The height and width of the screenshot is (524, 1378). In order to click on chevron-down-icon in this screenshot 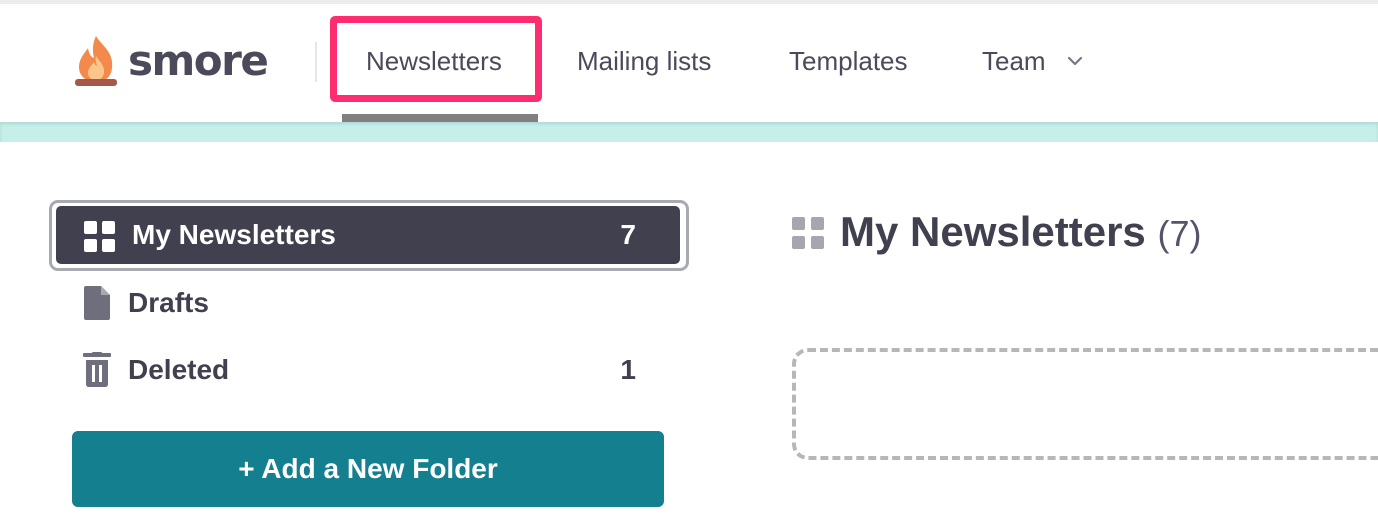, I will do `click(1075, 61)`.